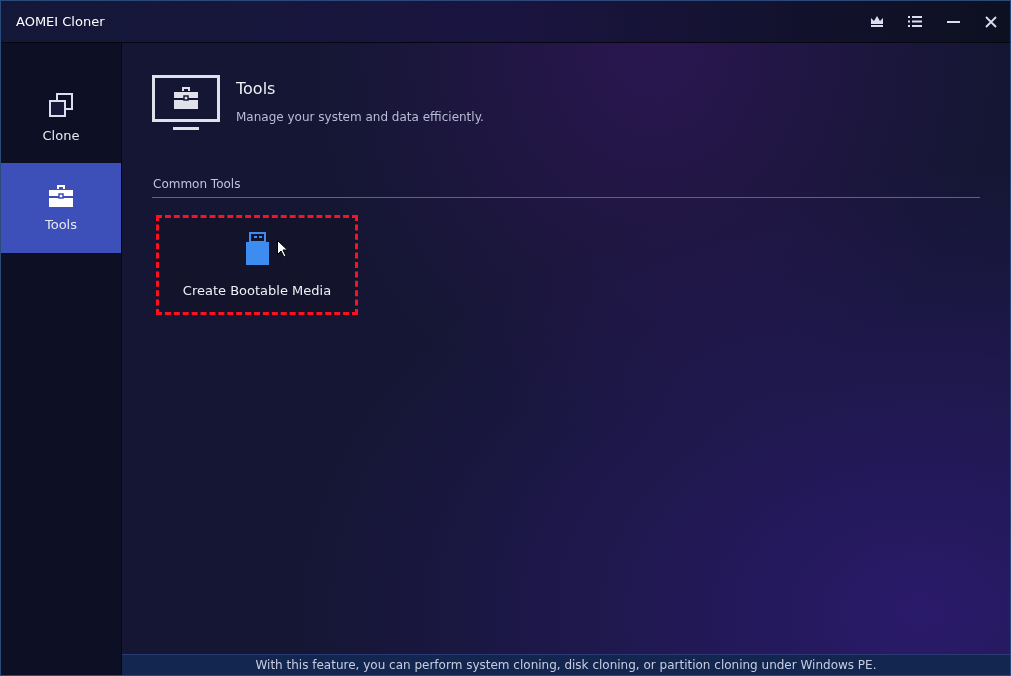 This screenshot has width=1011, height=676. What do you see at coordinates (61, 105) in the screenshot?
I see `overlapping-squares-icon` at bounding box center [61, 105].